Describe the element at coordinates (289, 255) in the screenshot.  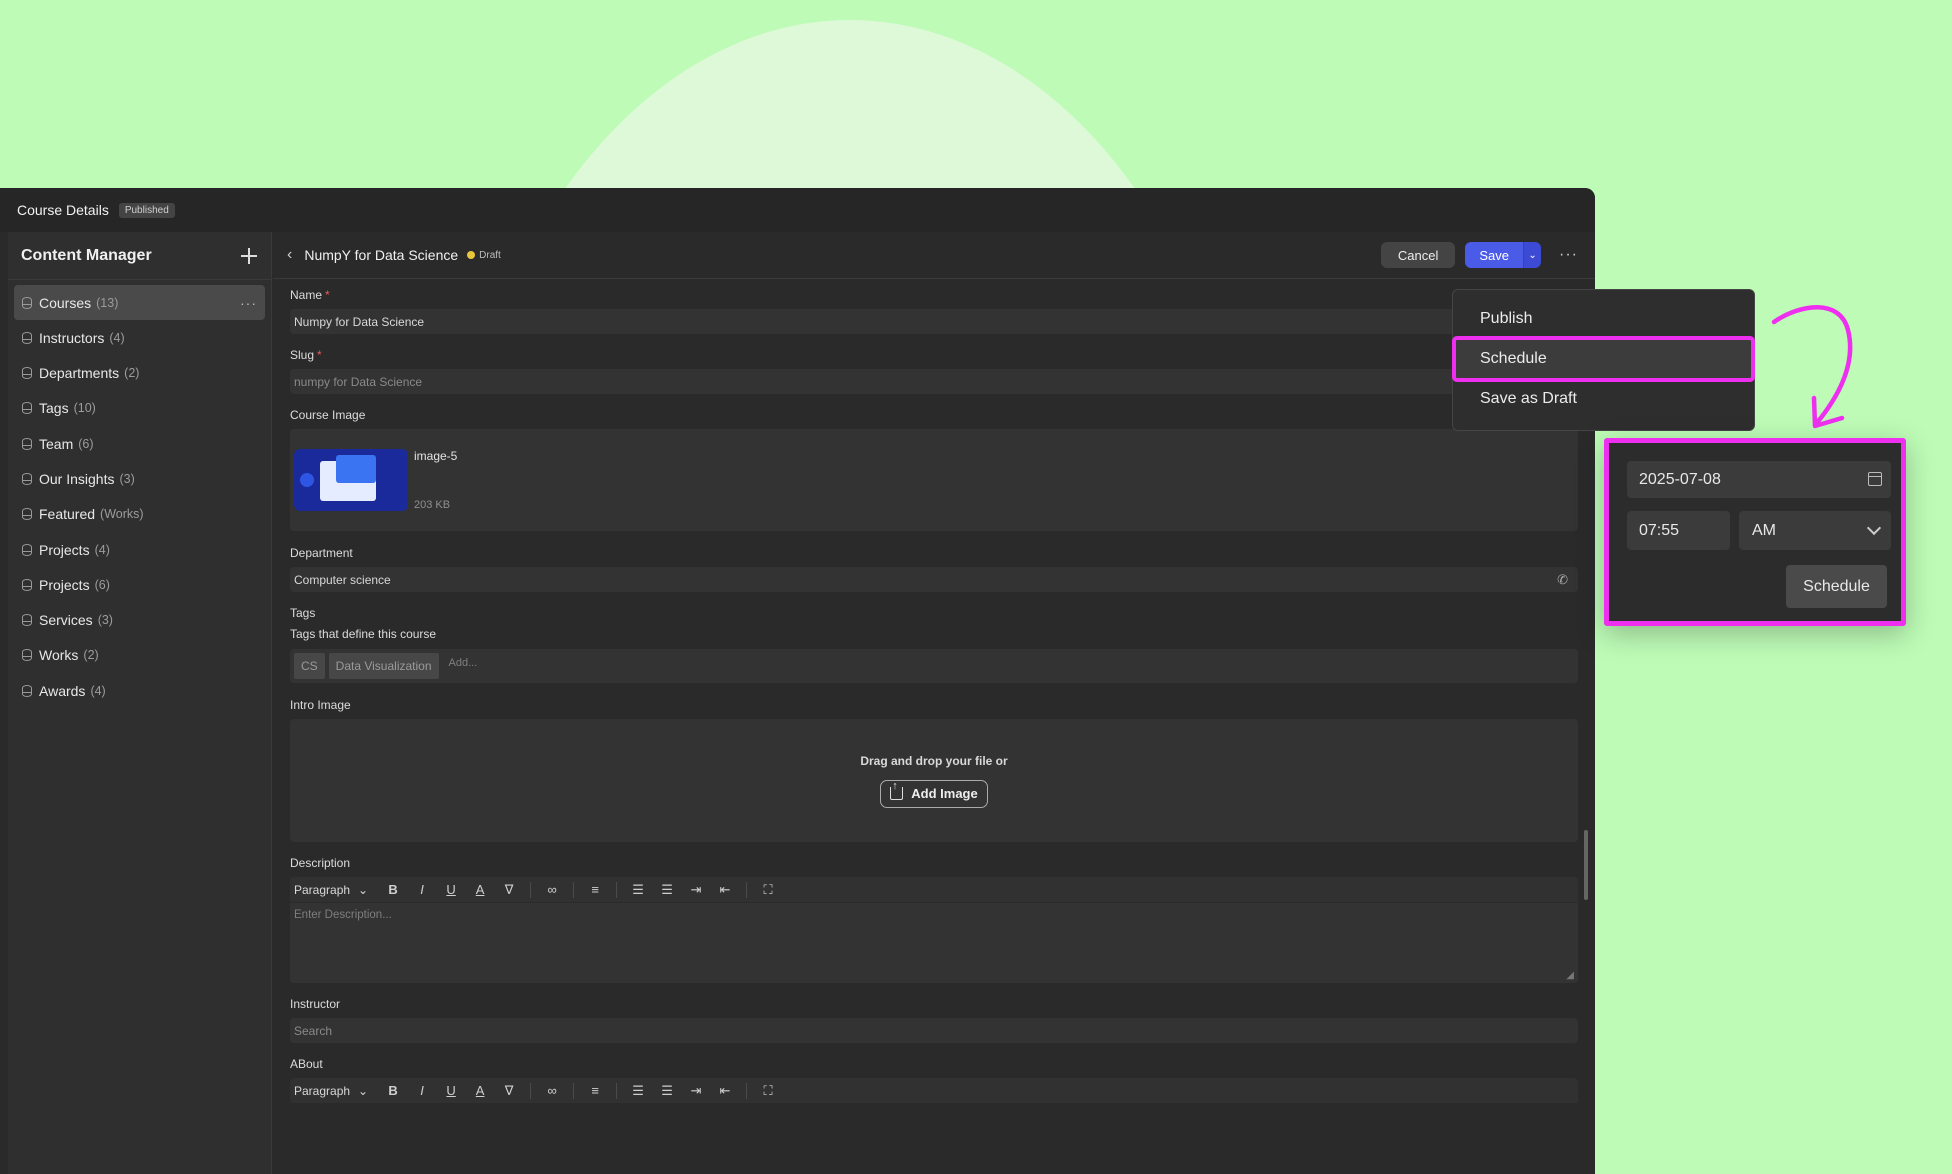
I see `back-chevron-icon: ‹` at that location.